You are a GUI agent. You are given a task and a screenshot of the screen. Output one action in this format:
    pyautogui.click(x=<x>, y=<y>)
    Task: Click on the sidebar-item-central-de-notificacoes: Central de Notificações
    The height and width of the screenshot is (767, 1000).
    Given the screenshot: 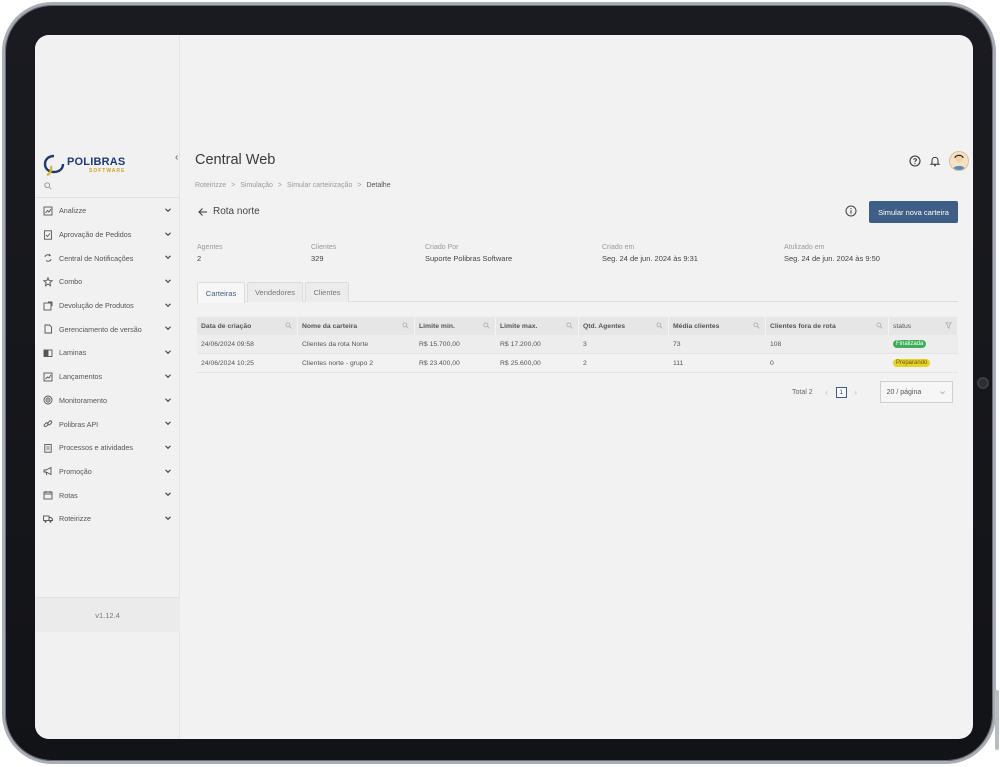 What is the action you would take?
    pyautogui.click(x=107, y=258)
    